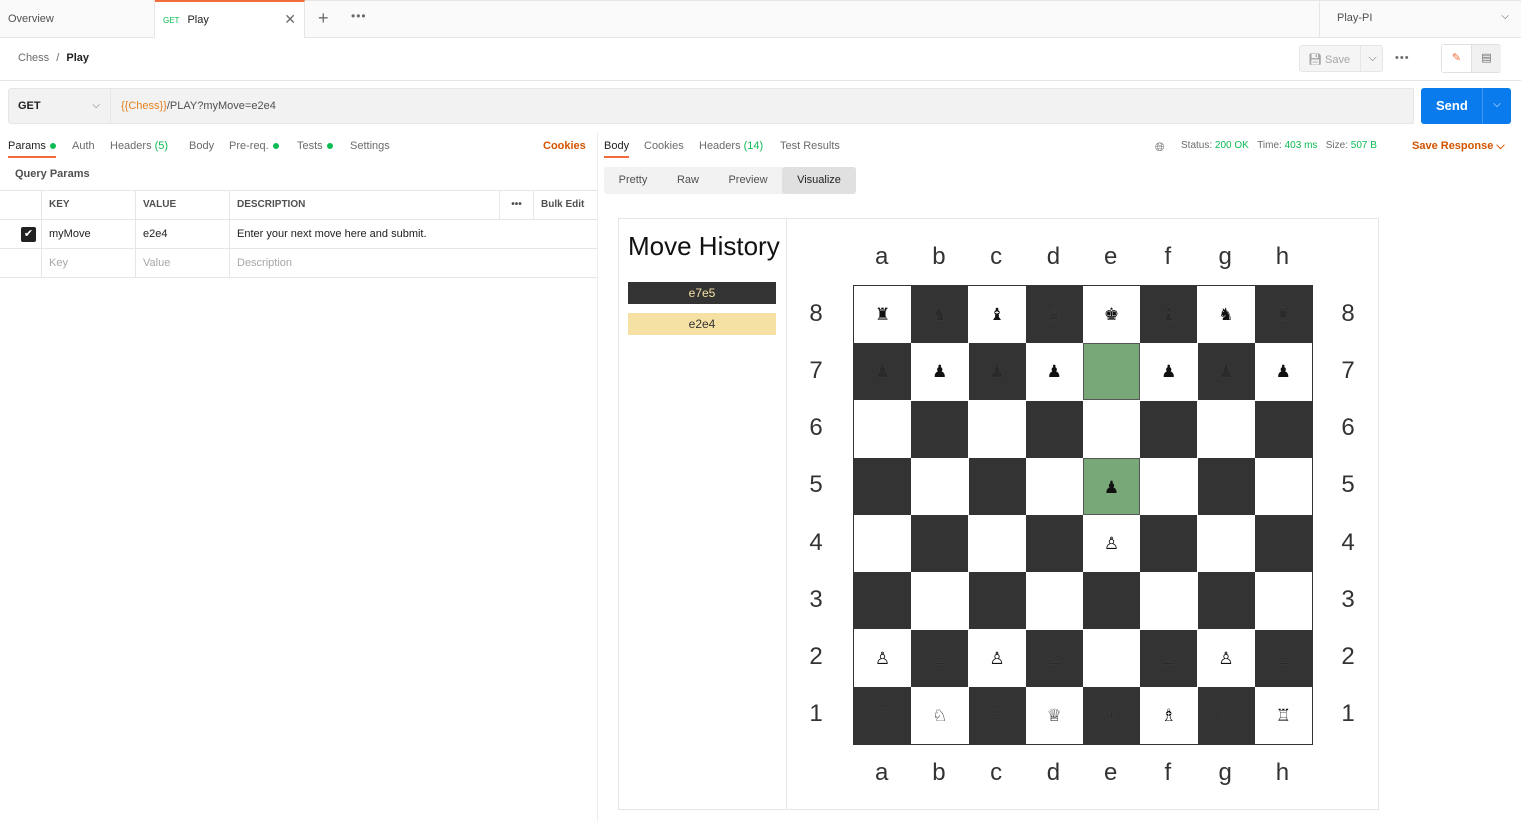 This screenshot has height=822, width=1521. I want to click on tab-response-cookies: Cookies, so click(664, 146).